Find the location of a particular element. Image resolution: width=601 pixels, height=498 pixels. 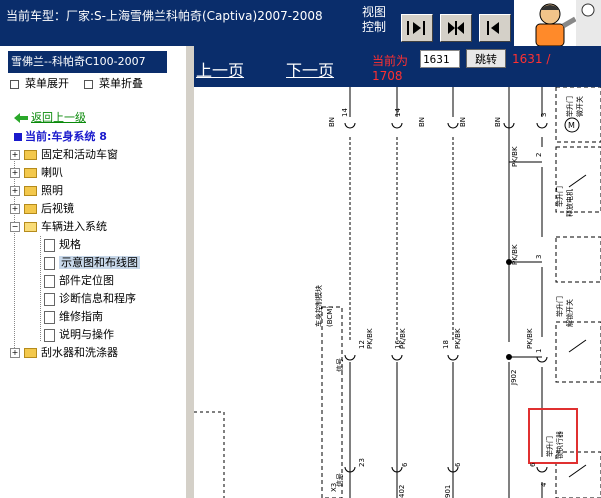

mechanic-figure-icon is located at coordinates (568, 23).